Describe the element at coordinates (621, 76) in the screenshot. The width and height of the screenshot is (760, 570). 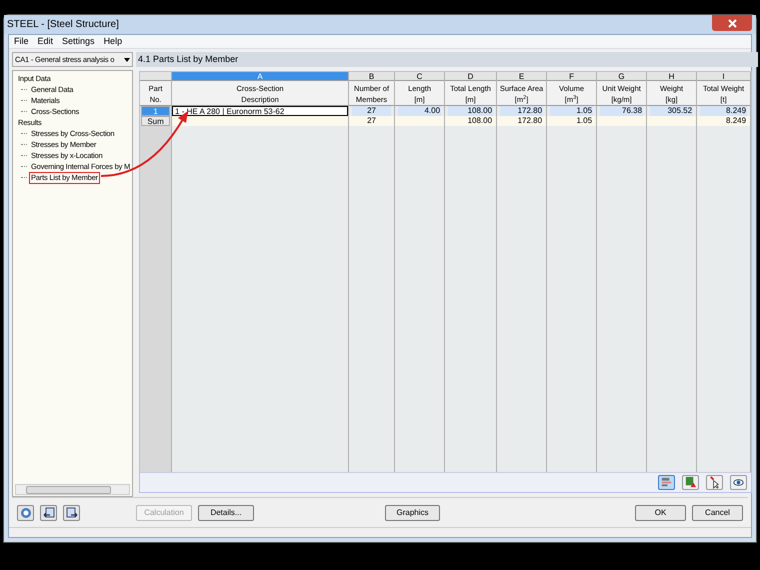
I see `column-letter: G` at that location.